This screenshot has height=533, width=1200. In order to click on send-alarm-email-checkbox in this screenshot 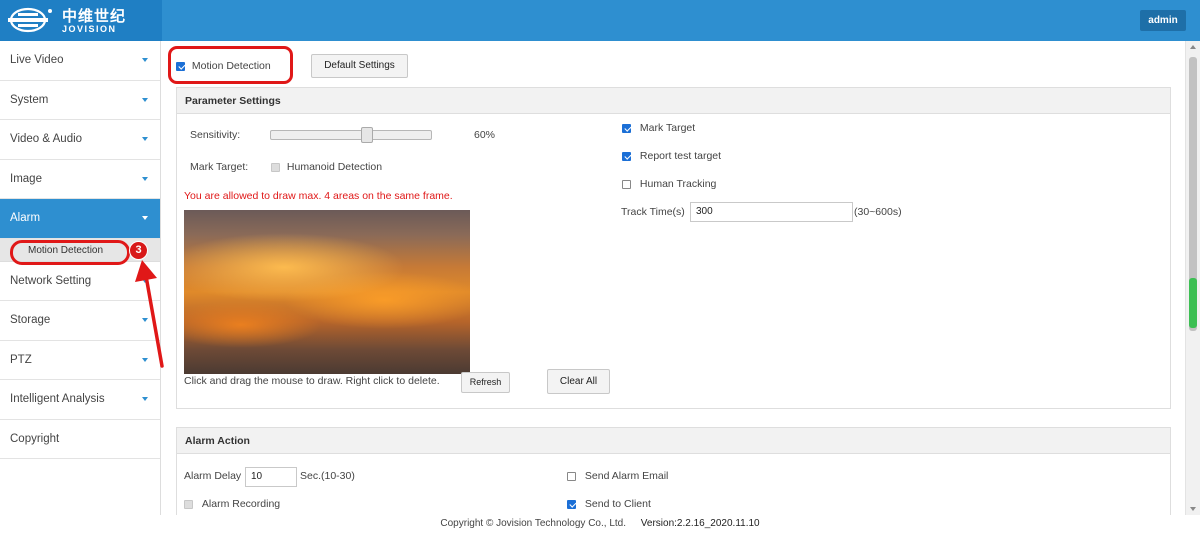, I will do `click(571, 476)`.